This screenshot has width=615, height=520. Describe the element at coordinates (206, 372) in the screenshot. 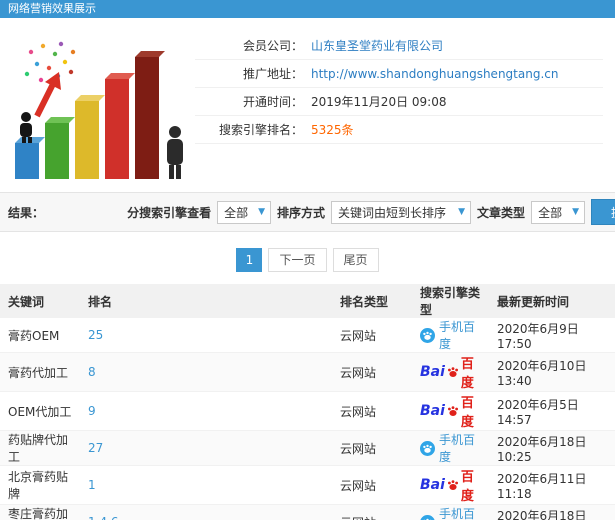

I see `rank-cell: 8` at that location.